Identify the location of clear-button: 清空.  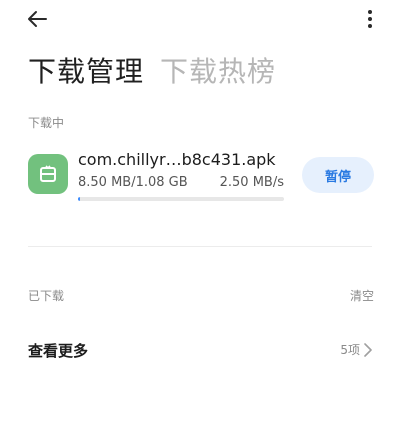
(362, 295).